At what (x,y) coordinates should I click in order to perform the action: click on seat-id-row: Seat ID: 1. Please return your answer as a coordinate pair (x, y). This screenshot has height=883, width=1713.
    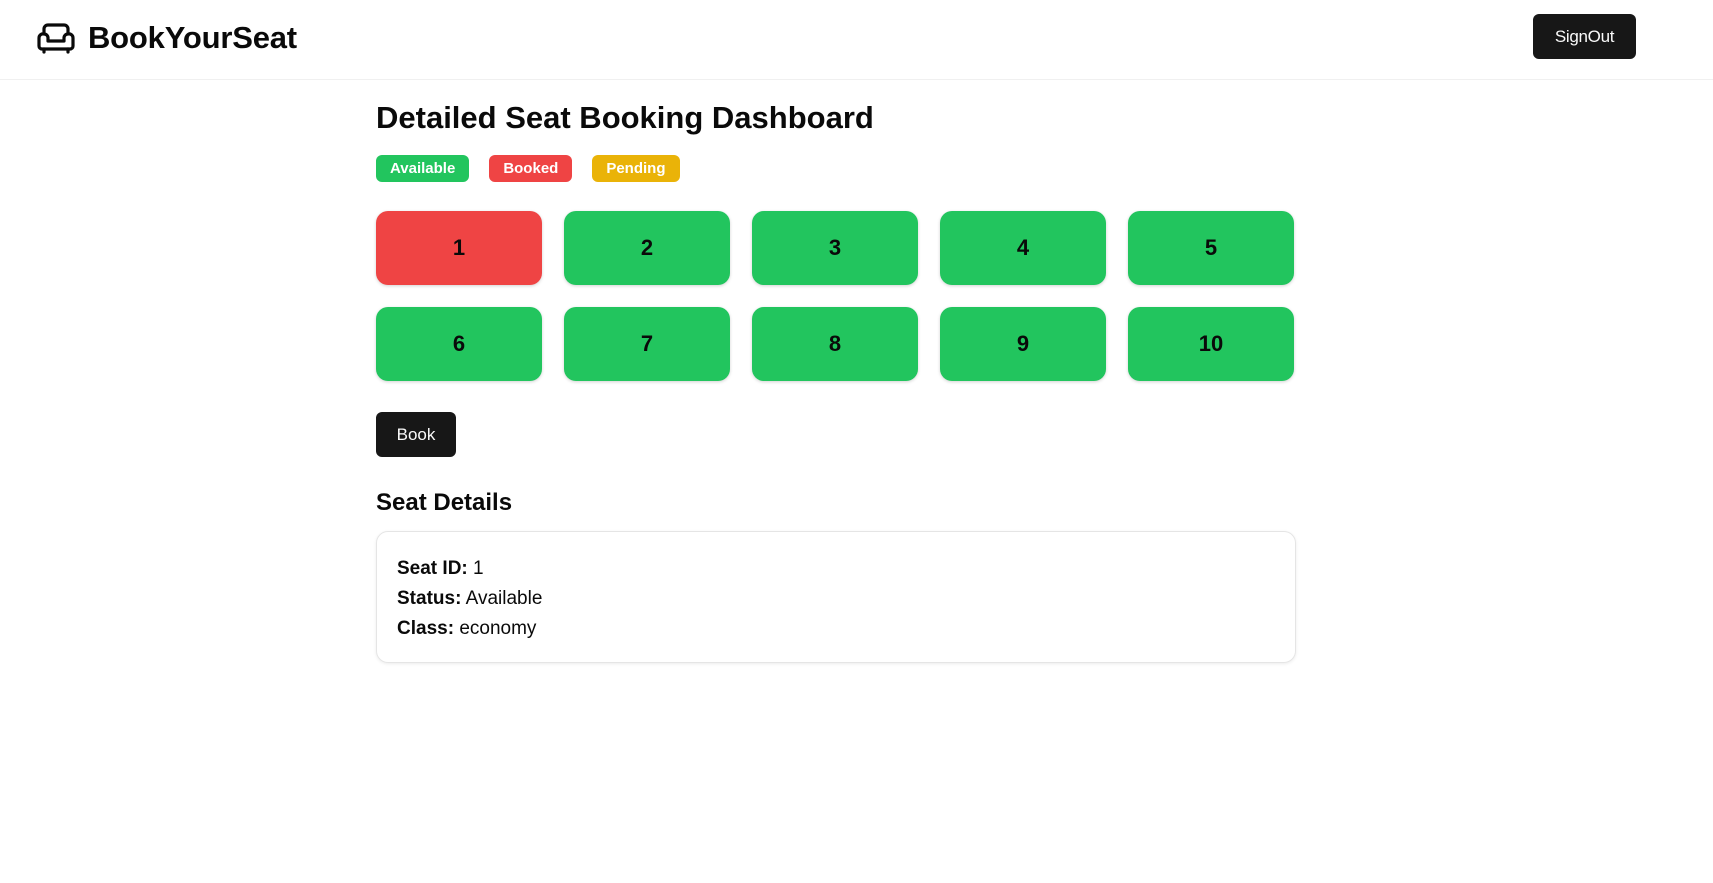
    Looking at the image, I should click on (836, 569).